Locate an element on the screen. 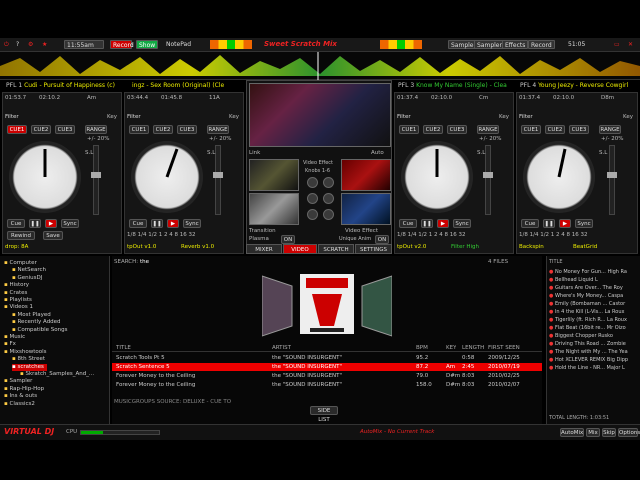 This screenshot has width=640, height=480. video-thumb-left is located at coordinates (274, 175).